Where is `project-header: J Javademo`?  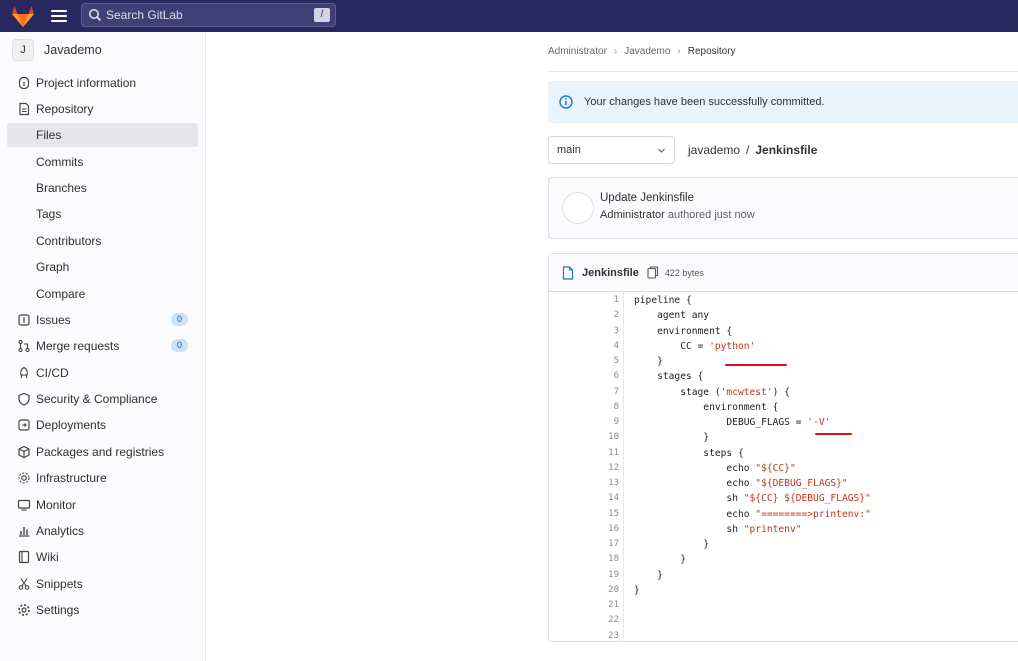
project-header: J Javademo is located at coordinates (57, 50).